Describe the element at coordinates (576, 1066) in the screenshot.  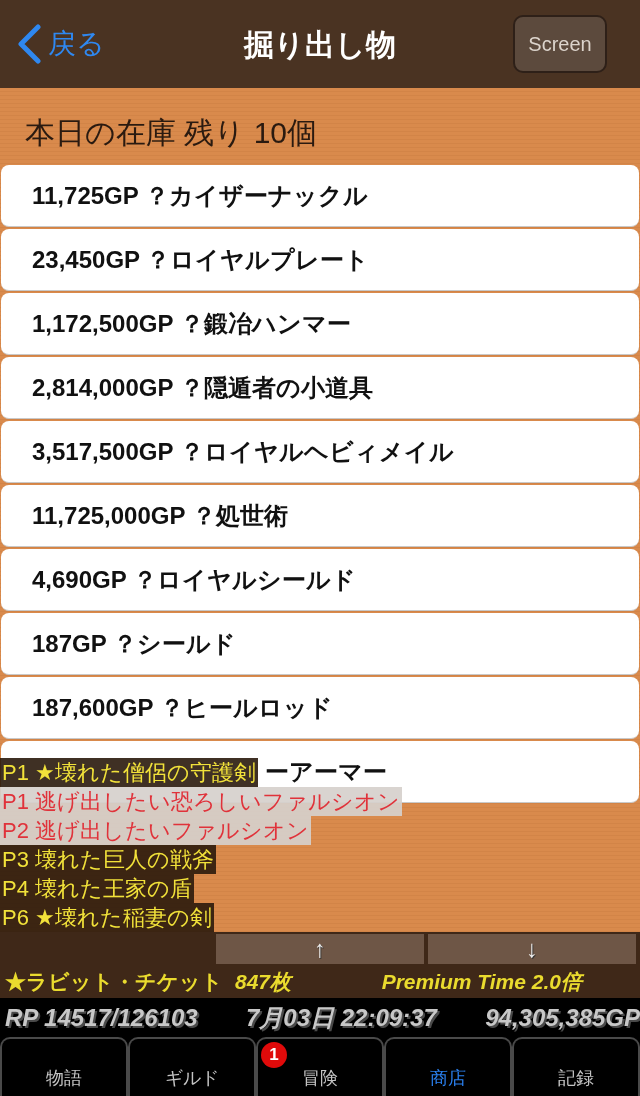
I see `tab: 記録` at that location.